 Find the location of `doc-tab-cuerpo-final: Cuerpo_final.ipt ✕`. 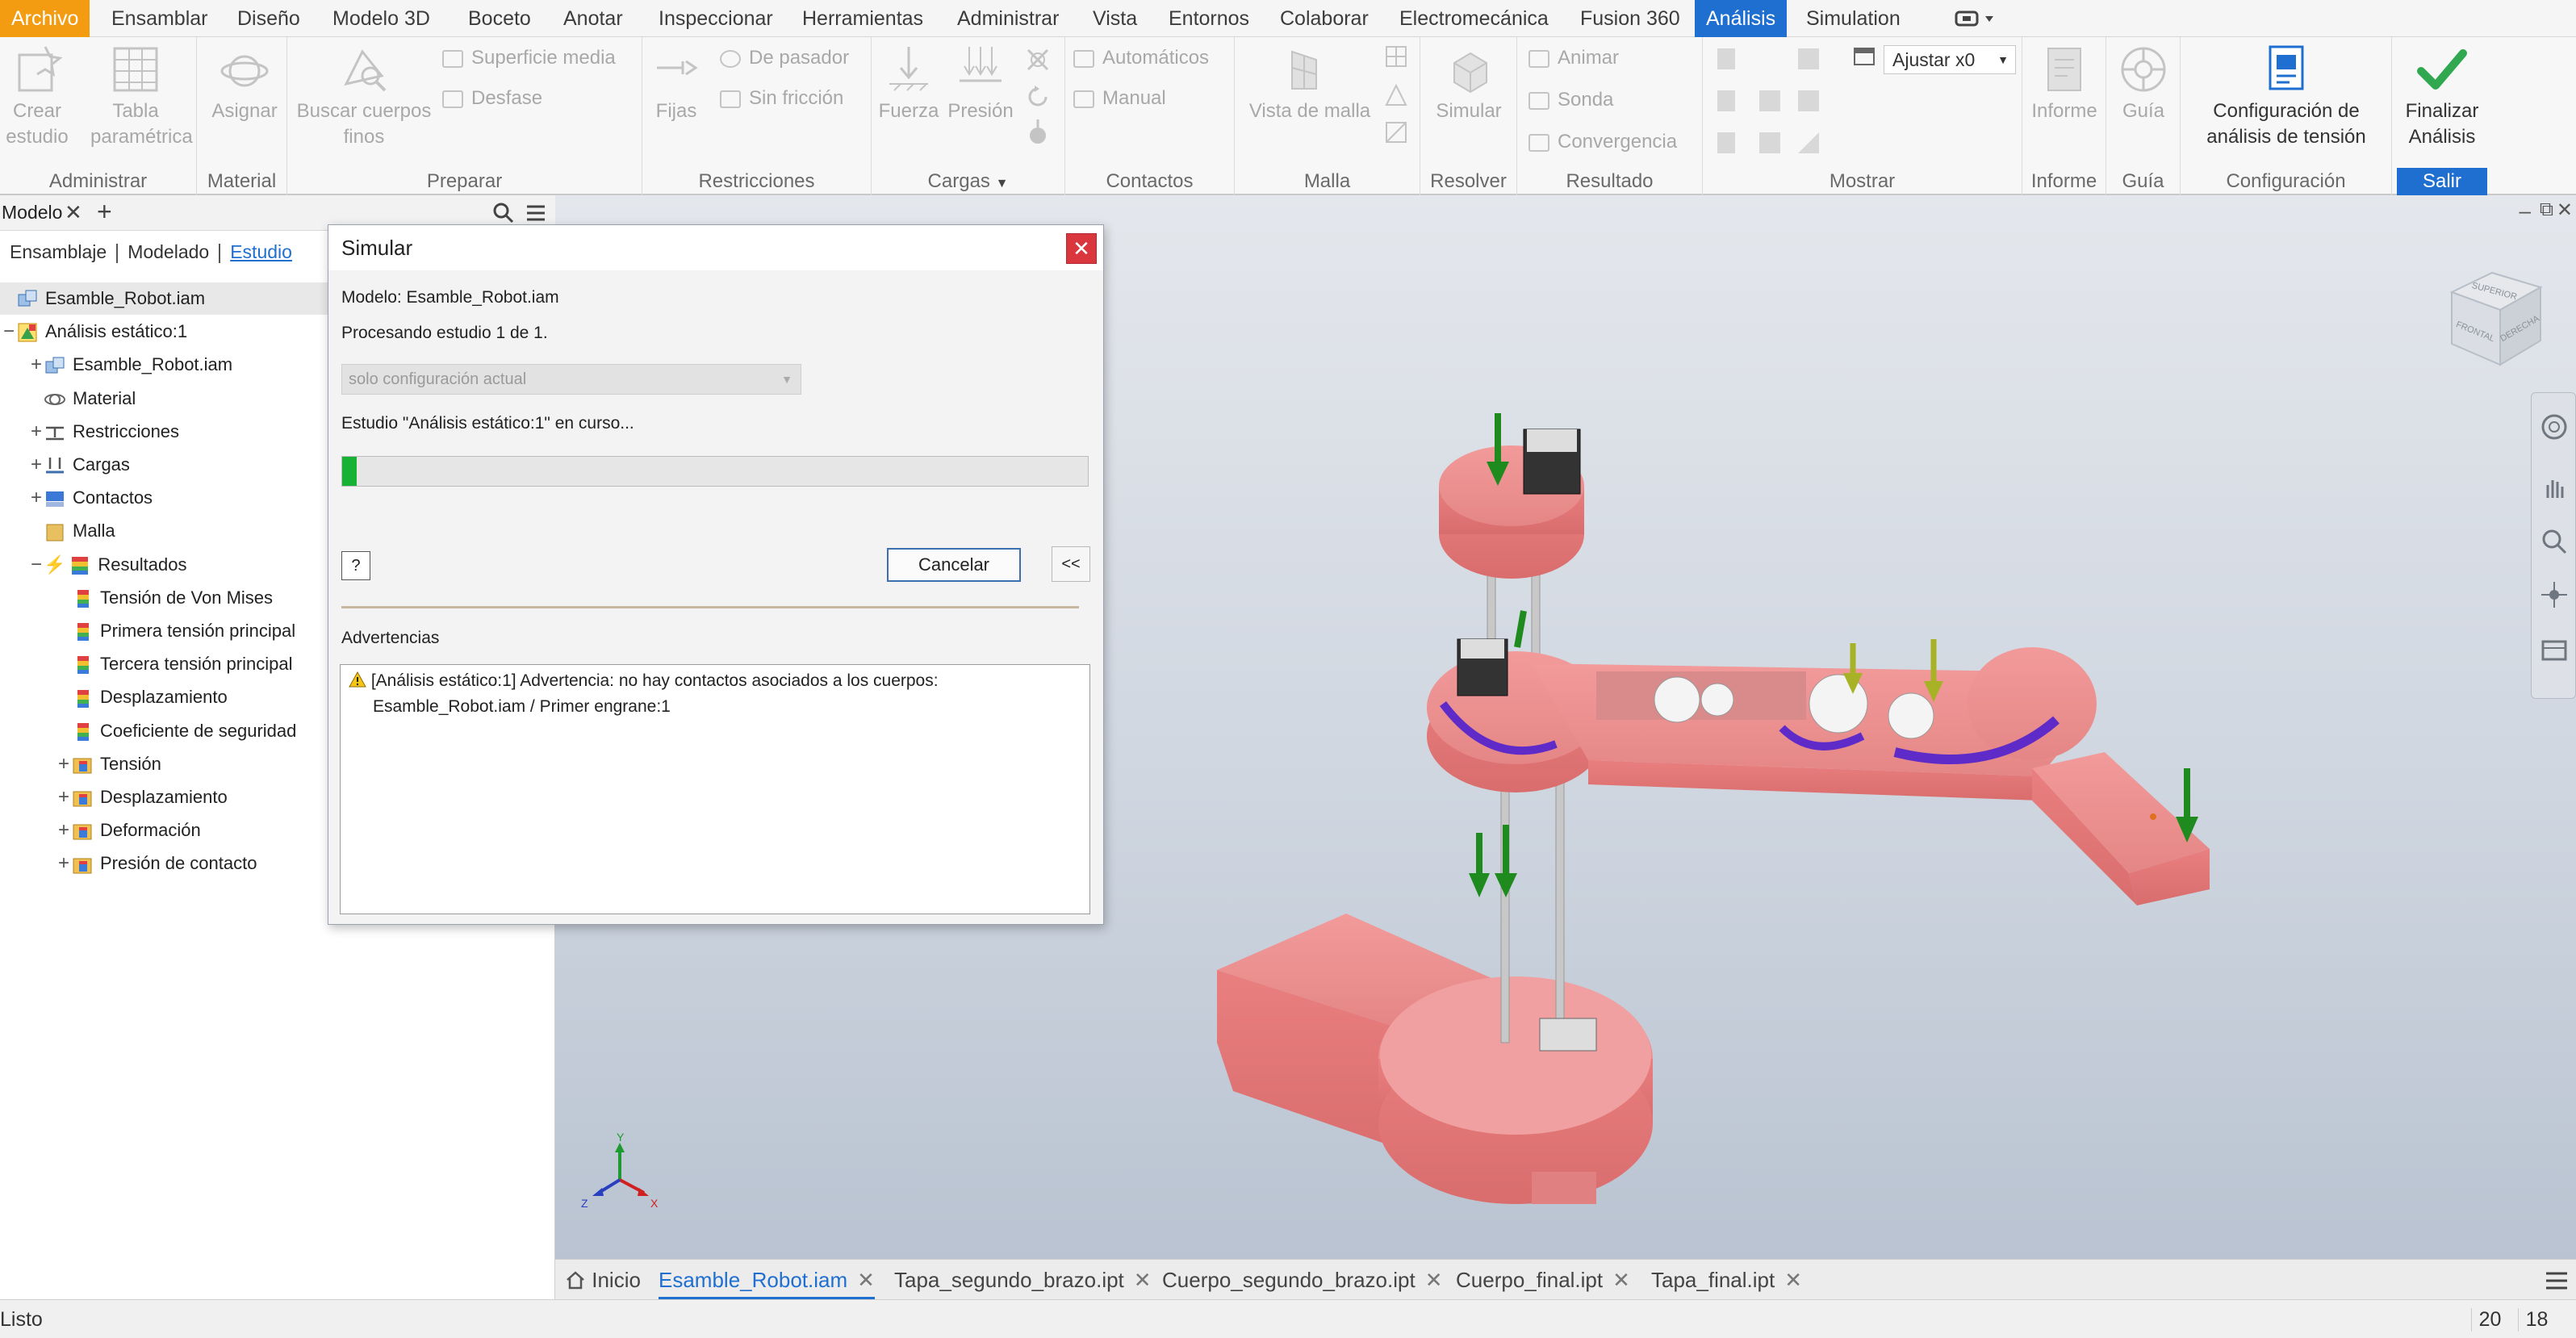

doc-tab-cuerpo-final: Cuerpo_final.ipt ✕ is located at coordinates (1543, 1280).